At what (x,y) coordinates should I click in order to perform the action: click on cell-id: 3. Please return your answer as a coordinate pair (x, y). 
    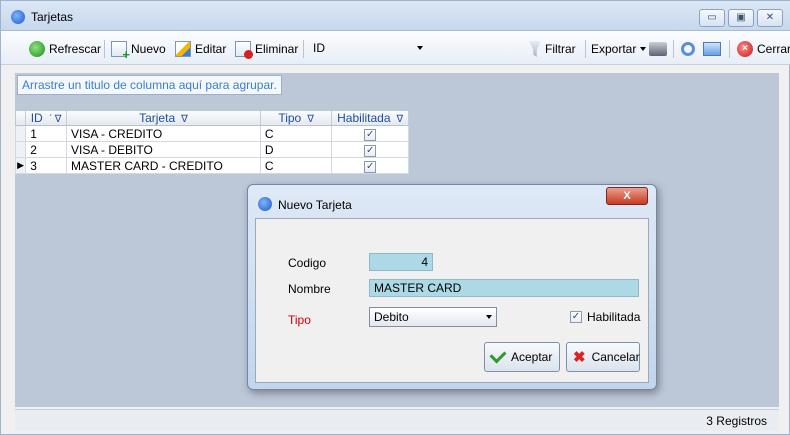
    Looking at the image, I should click on (46, 165).